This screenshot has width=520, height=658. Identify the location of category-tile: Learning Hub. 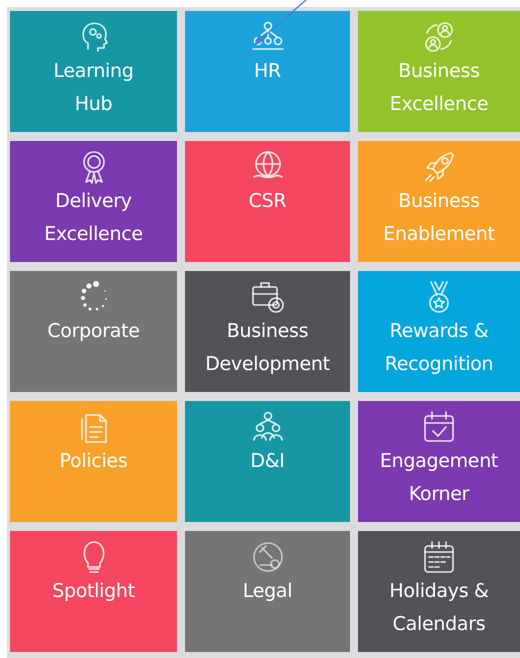
(93, 71).